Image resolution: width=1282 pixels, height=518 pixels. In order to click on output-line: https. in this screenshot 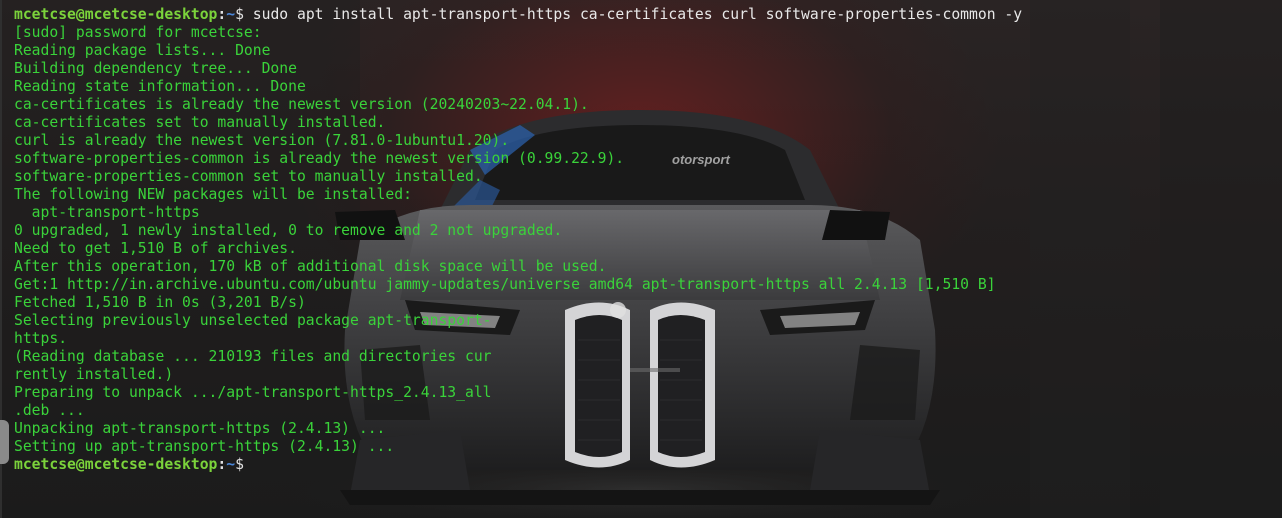, I will do `click(41, 338)`.